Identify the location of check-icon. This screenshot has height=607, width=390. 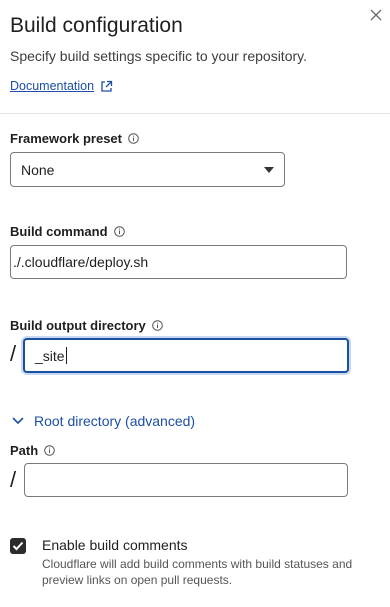
(18, 546).